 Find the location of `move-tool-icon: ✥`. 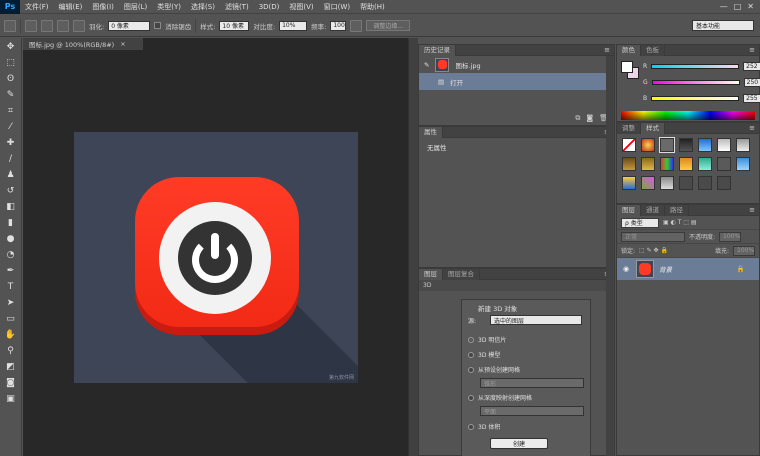

move-tool-icon: ✥ is located at coordinates (11, 47).